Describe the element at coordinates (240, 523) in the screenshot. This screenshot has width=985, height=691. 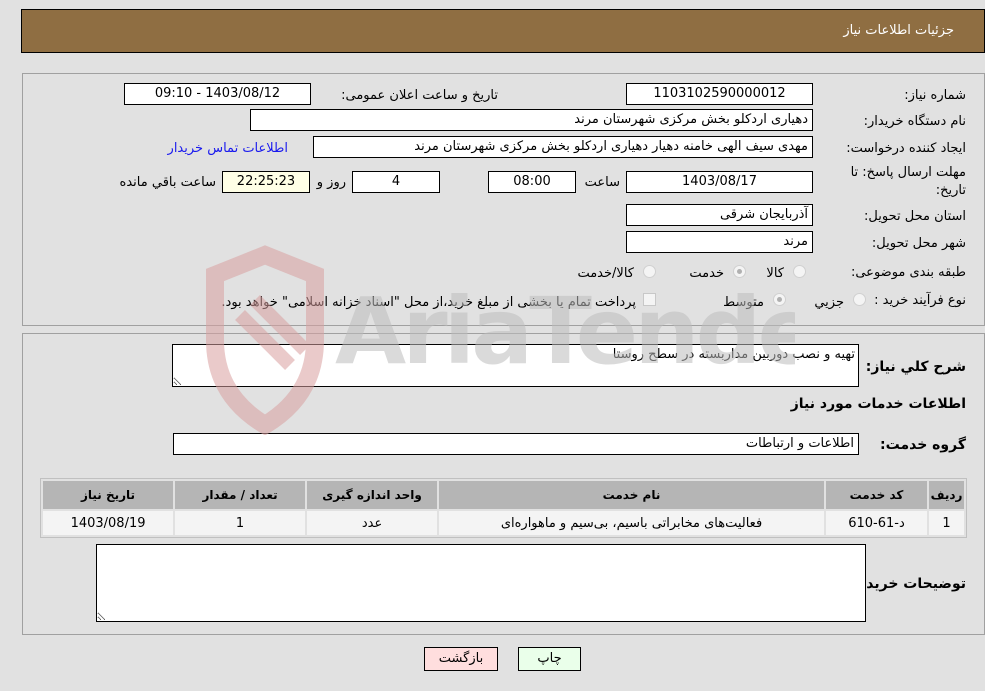
I see `cell-quantity: 1` at that location.